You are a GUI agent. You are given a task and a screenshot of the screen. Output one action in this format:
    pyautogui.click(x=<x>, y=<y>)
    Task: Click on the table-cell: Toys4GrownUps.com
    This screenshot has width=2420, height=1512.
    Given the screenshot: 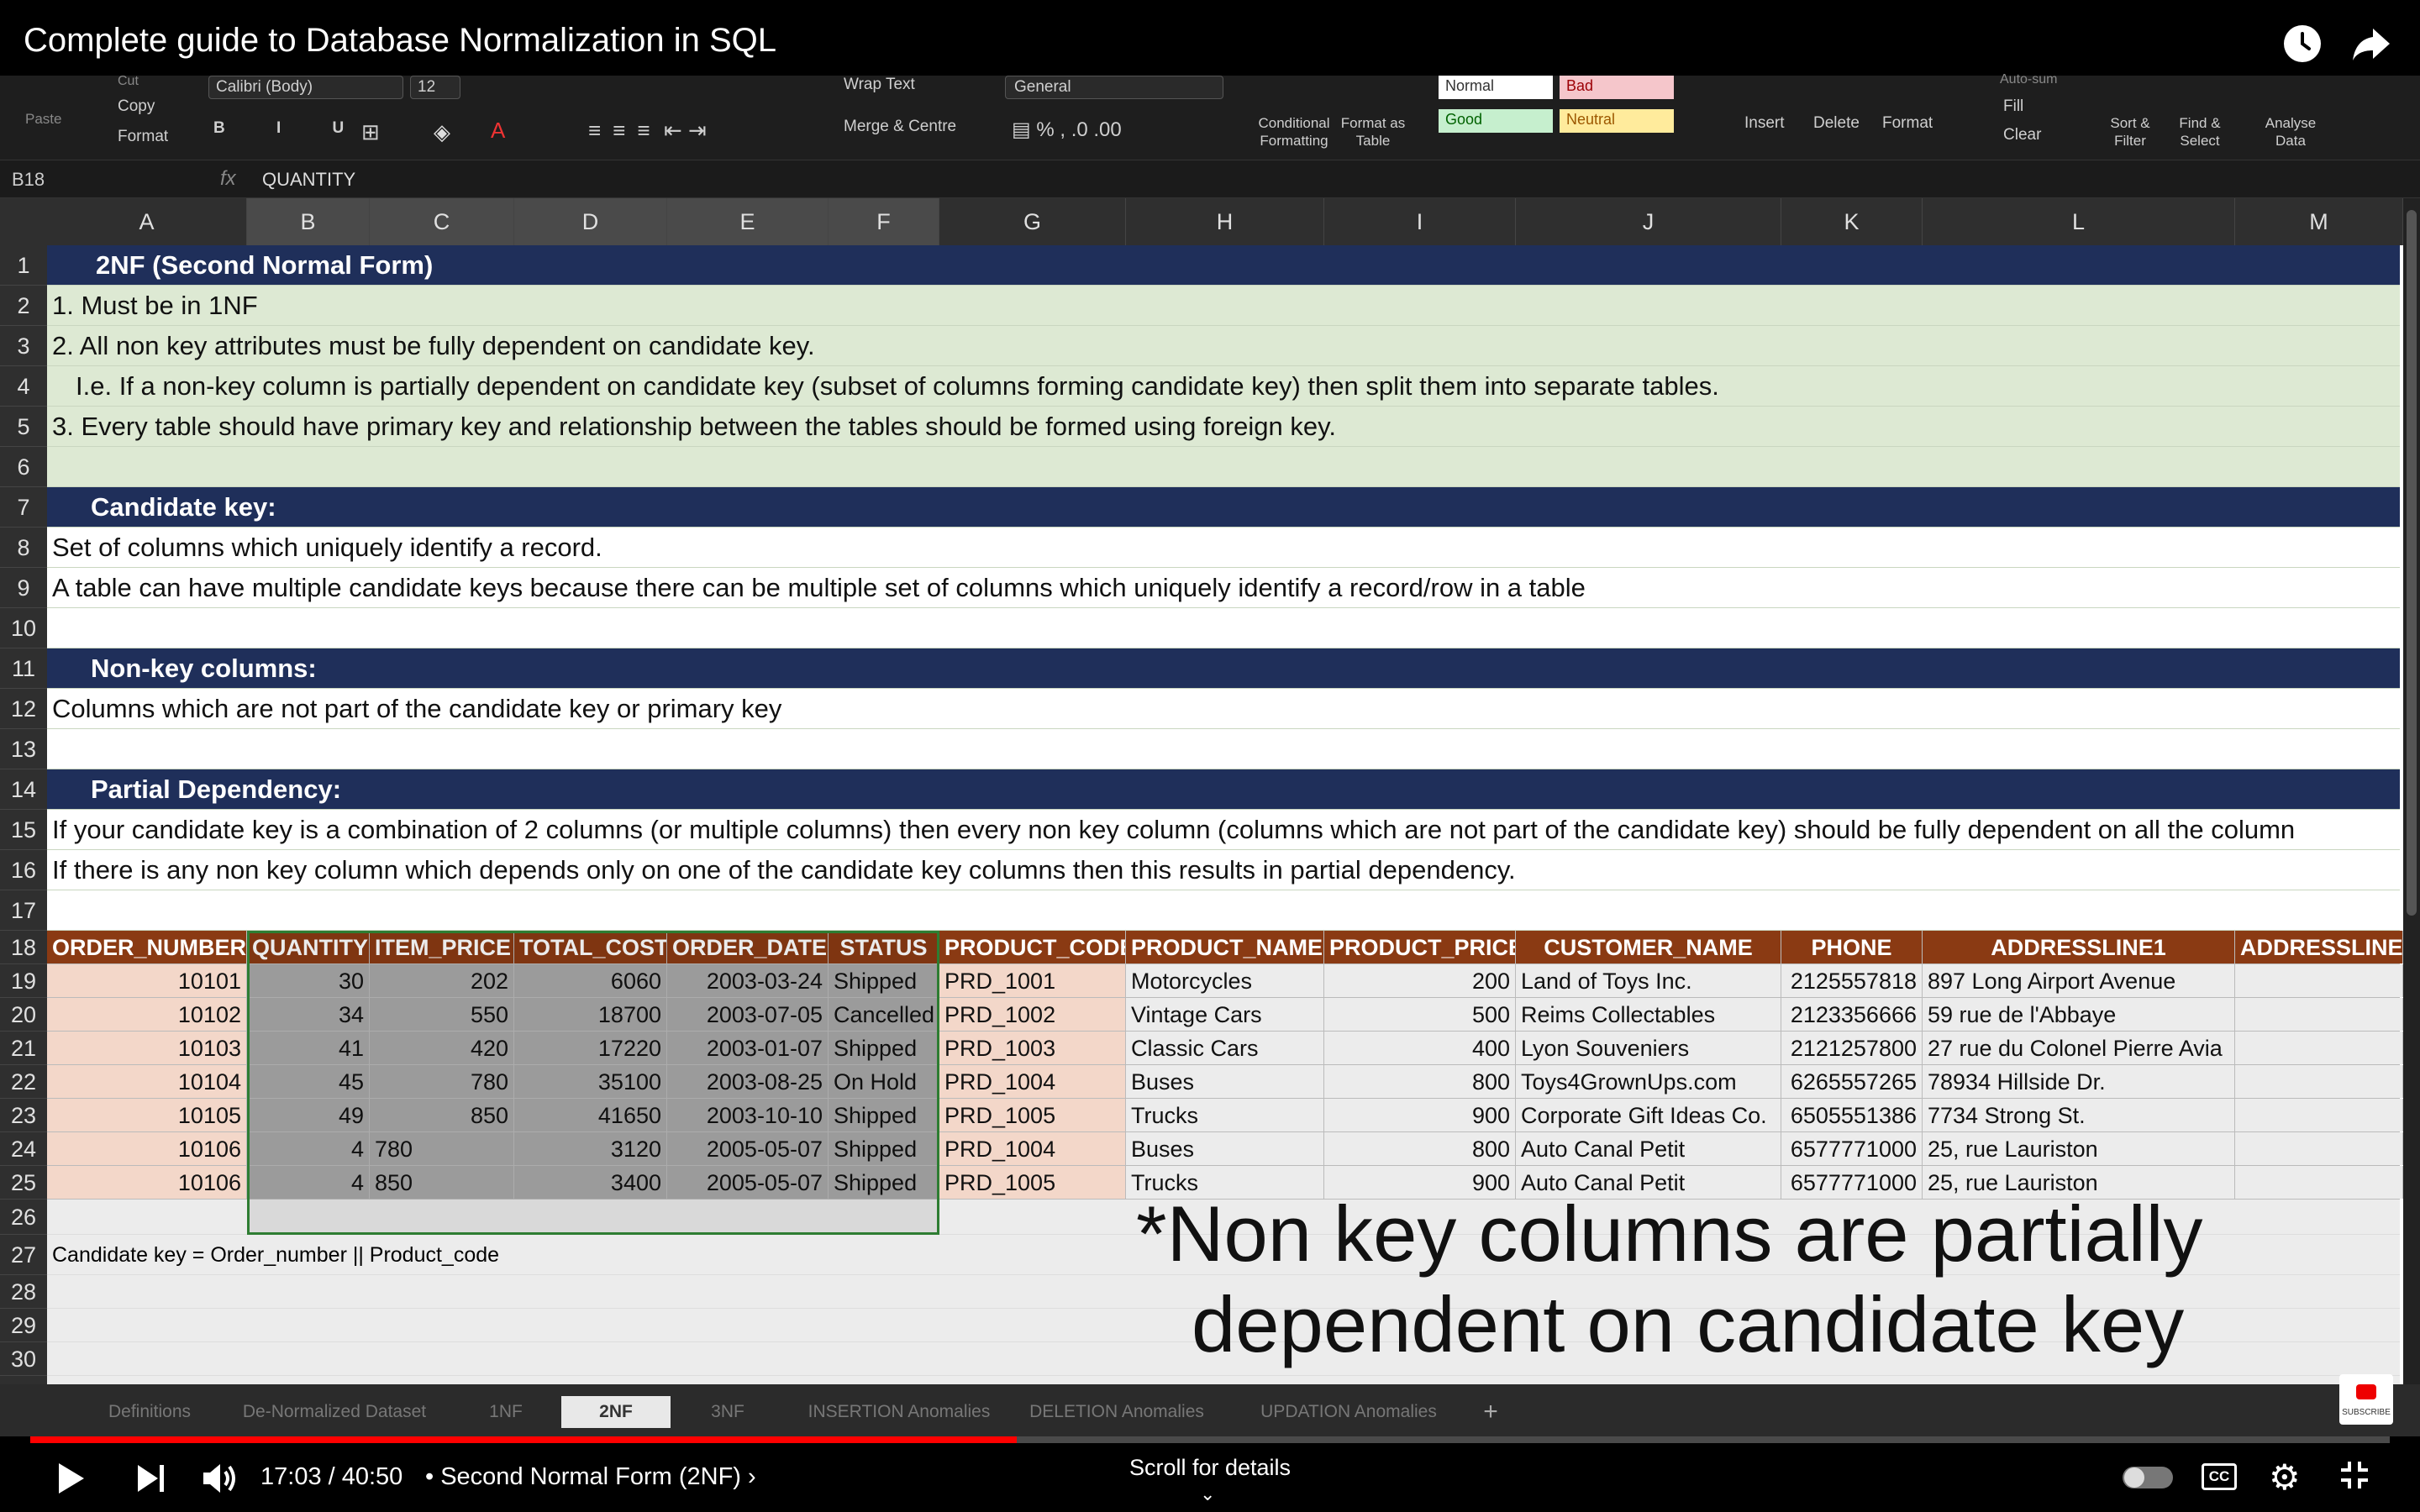 What is the action you would take?
    pyautogui.click(x=1649, y=1081)
    